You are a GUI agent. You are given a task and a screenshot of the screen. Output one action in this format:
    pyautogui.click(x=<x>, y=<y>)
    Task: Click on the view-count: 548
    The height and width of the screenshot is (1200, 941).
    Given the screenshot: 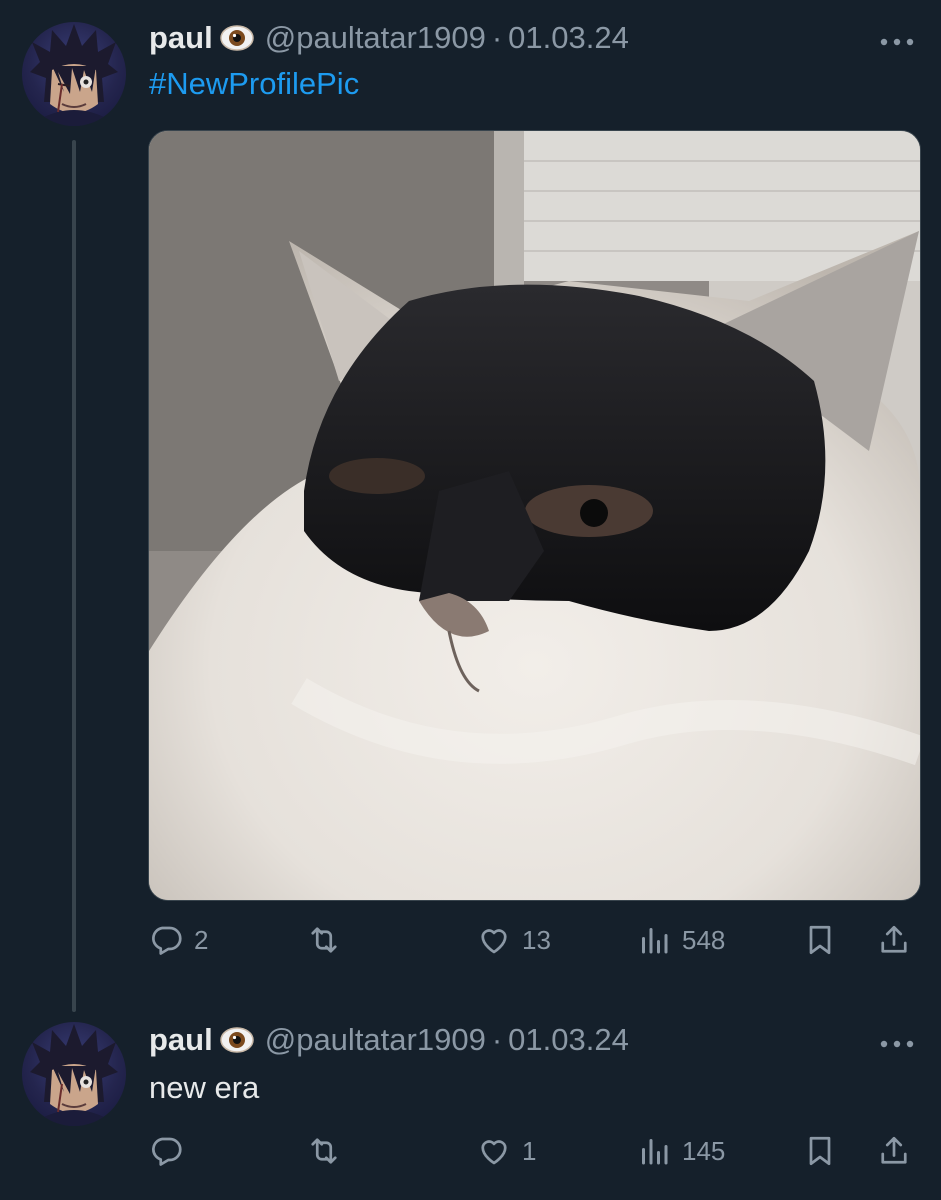 What is the action you would take?
    pyautogui.click(x=704, y=939)
    